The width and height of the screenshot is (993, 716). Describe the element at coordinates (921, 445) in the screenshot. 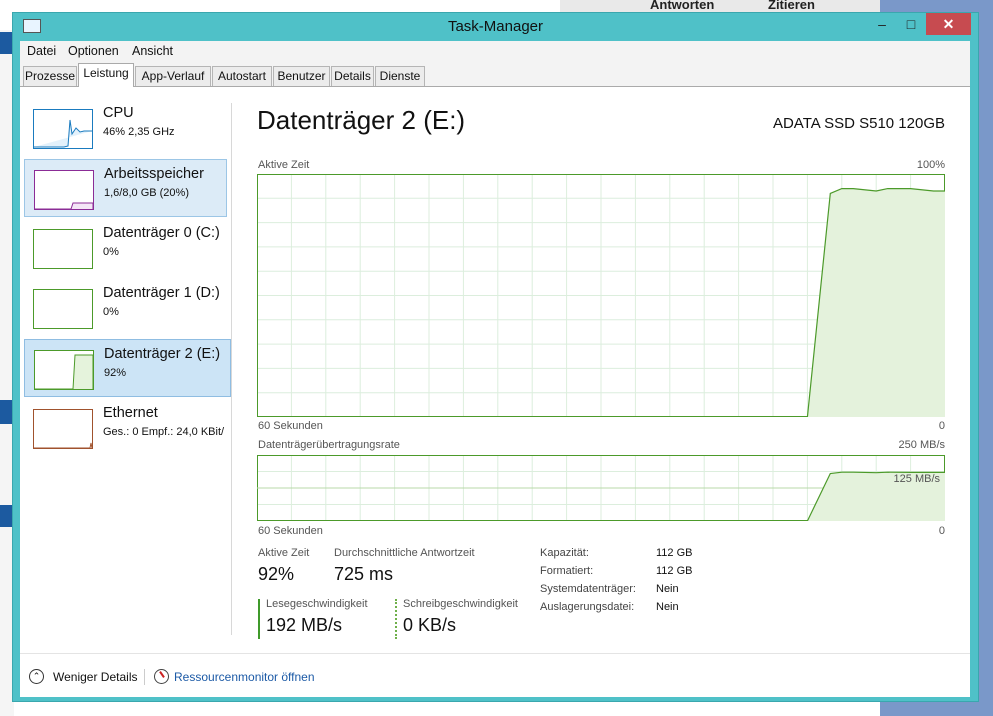

I see `graph2-max-label: 250 MB/s` at that location.